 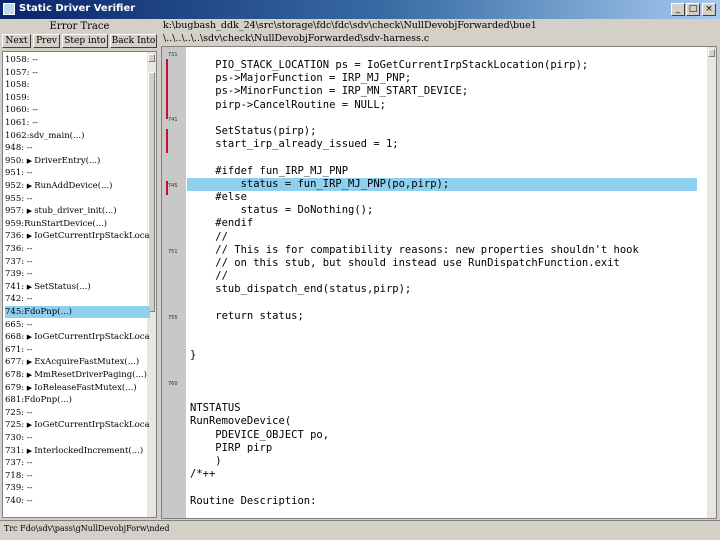 What do you see at coordinates (77, 236) in the screenshot?
I see `trace-item: 736: ▶ IoGetCurrentIrpStackLoca` at bounding box center [77, 236].